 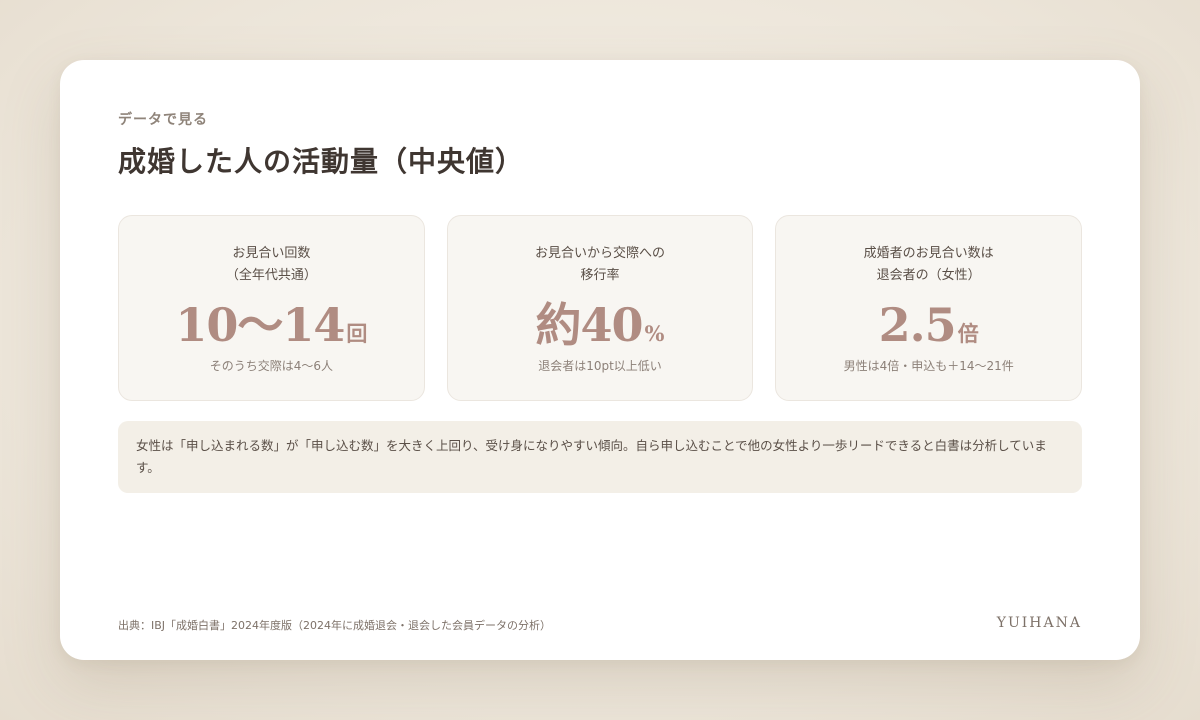 I want to click on stat-card-omiai-count: お見合い回数 （全年代共通） 10〜14回 そのうち交際は4〜6人, so click(x=271, y=308).